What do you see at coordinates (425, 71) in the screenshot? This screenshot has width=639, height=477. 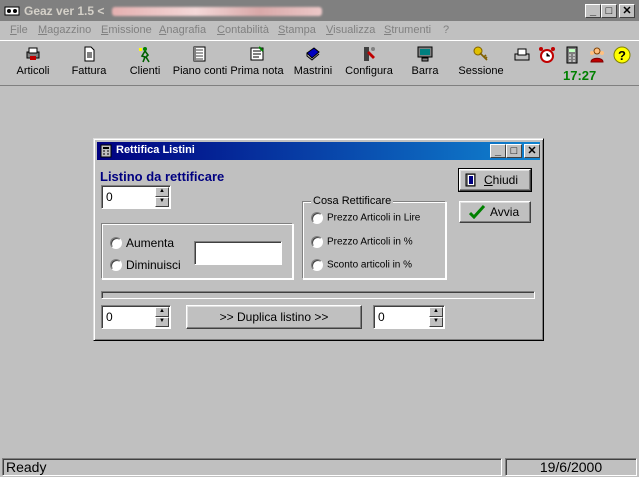 I see `barra-label: Barra` at bounding box center [425, 71].